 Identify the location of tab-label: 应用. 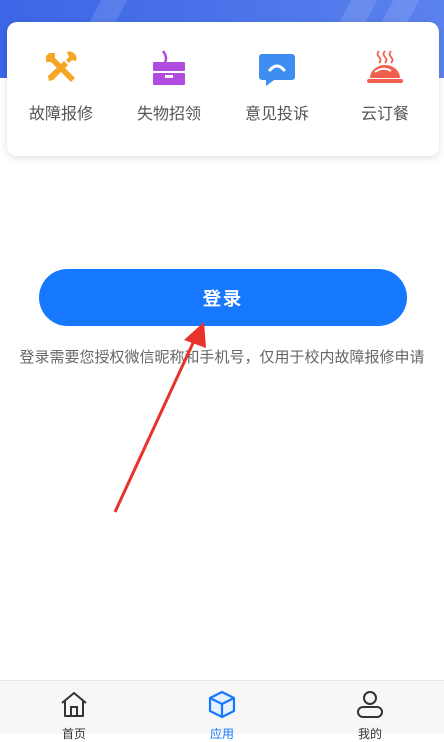
(221, 734).